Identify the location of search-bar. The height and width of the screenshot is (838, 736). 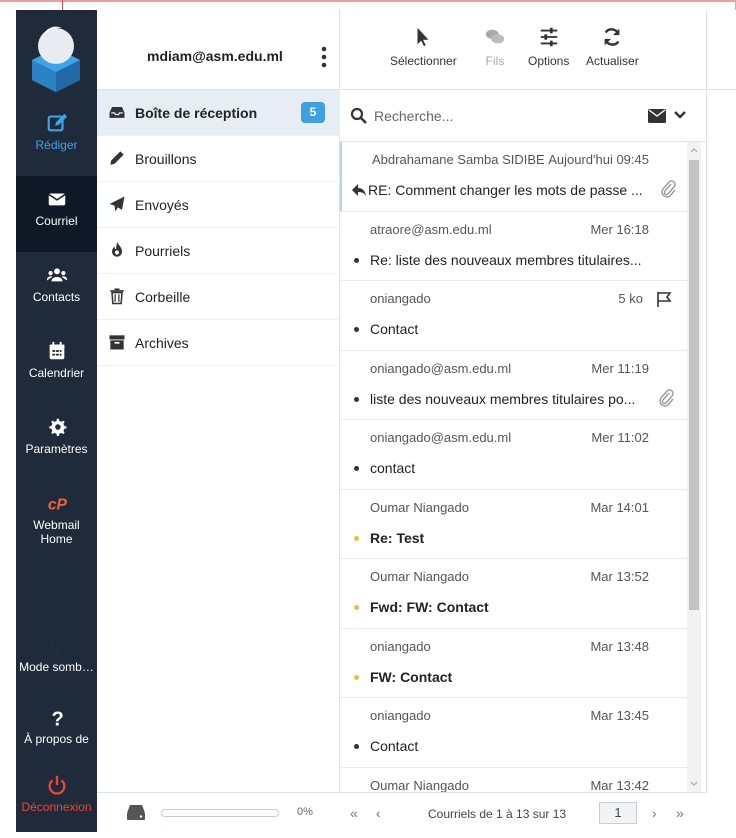
(523, 116).